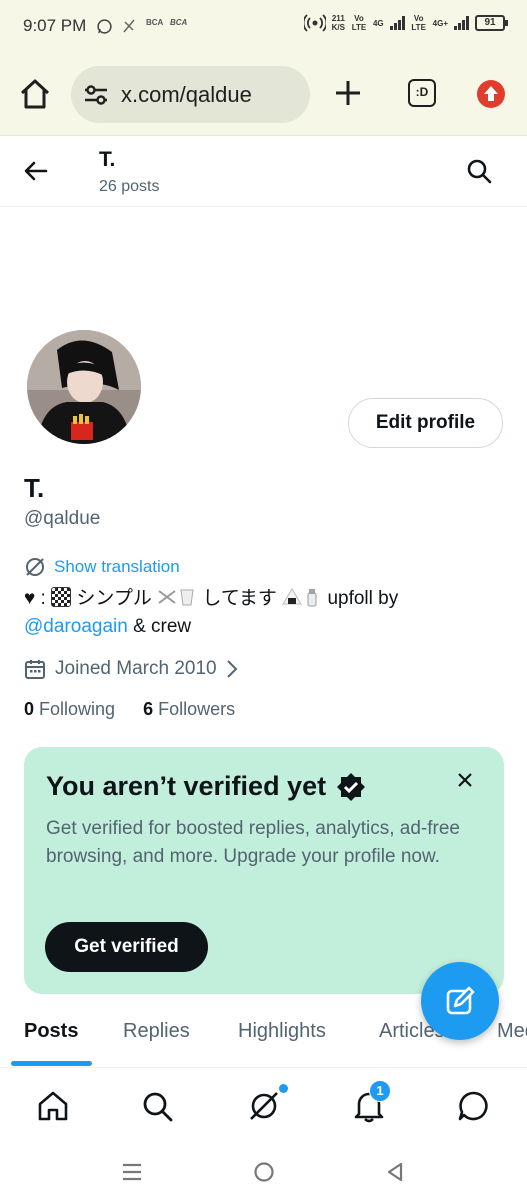  What do you see at coordinates (155, 22) in the screenshot?
I see `bca-icon: BCA` at bounding box center [155, 22].